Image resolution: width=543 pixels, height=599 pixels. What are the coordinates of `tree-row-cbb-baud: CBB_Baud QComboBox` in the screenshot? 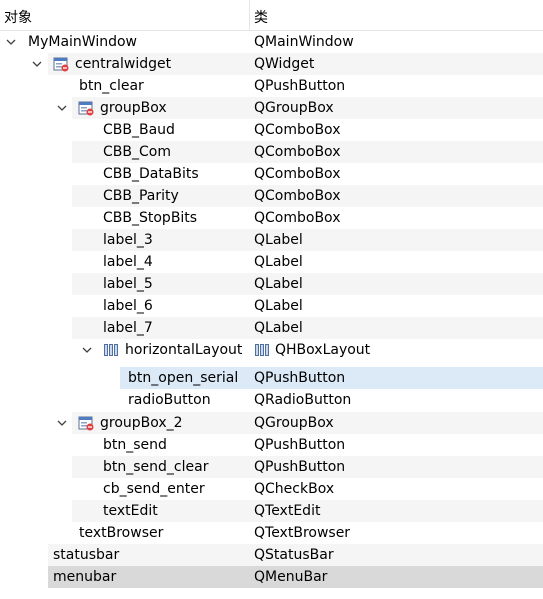 It's located at (271, 130).